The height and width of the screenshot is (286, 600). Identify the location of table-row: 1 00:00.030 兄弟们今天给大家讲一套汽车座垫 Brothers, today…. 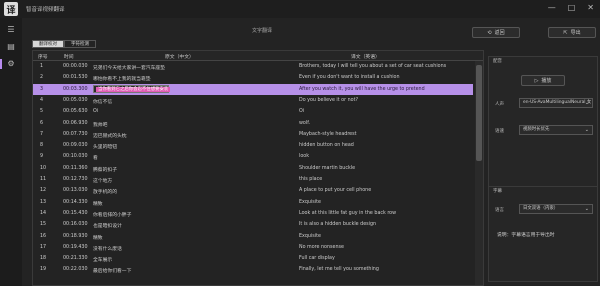
(253, 66).